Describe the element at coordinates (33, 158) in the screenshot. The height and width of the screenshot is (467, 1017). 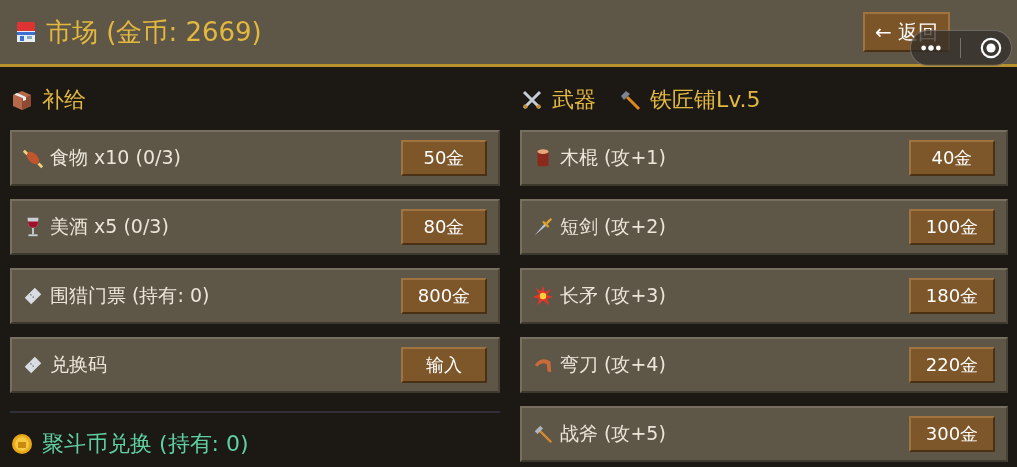
I see `meat-icon` at that location.